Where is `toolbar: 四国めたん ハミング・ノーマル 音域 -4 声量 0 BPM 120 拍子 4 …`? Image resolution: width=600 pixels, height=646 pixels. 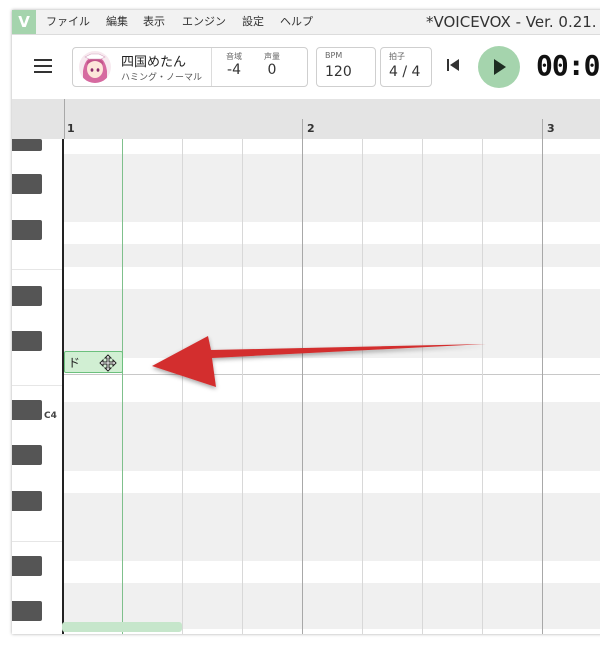 toolbar: 四国めたん ハミング・ノーマル 音域 -4 声量 0 BPM 120 拍子 4 … is located at coordinates (306, 67).